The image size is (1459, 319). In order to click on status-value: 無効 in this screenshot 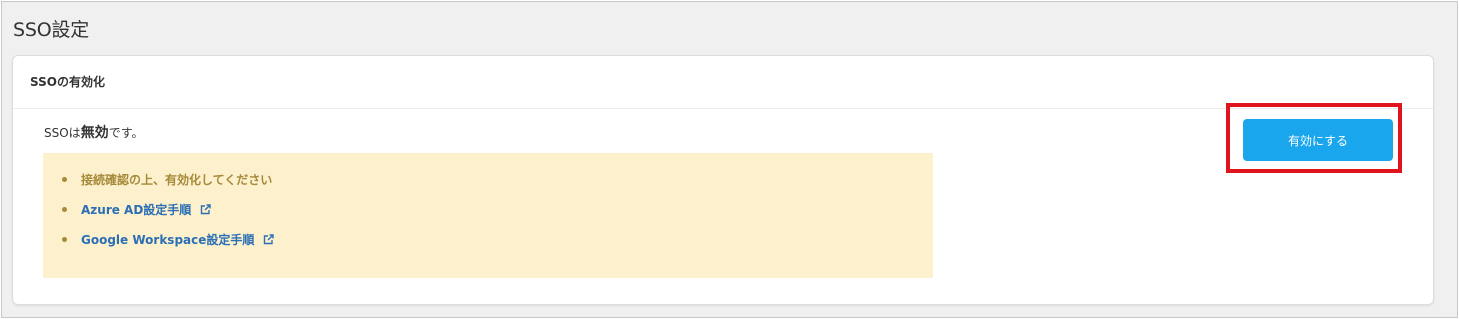, I will do `click(94, 133)`.